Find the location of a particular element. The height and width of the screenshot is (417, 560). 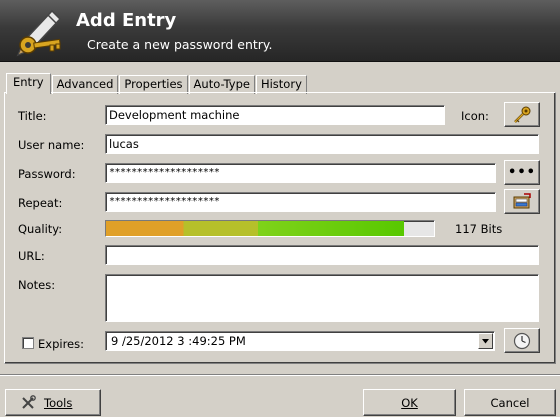

key-icon is located at coordinates (522, 114).